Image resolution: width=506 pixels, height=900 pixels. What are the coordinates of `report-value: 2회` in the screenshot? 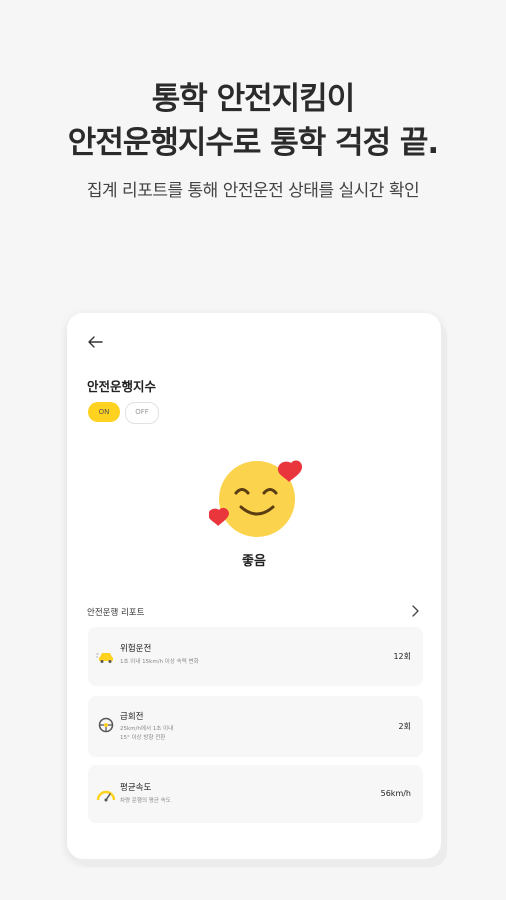 It's located at (404, 726).